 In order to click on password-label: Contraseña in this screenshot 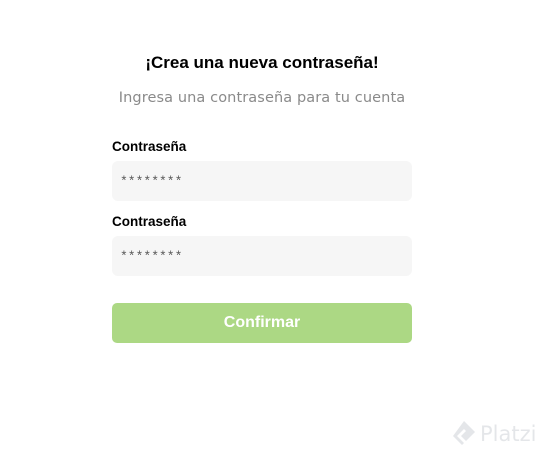, I will do `click(149, 146)`.